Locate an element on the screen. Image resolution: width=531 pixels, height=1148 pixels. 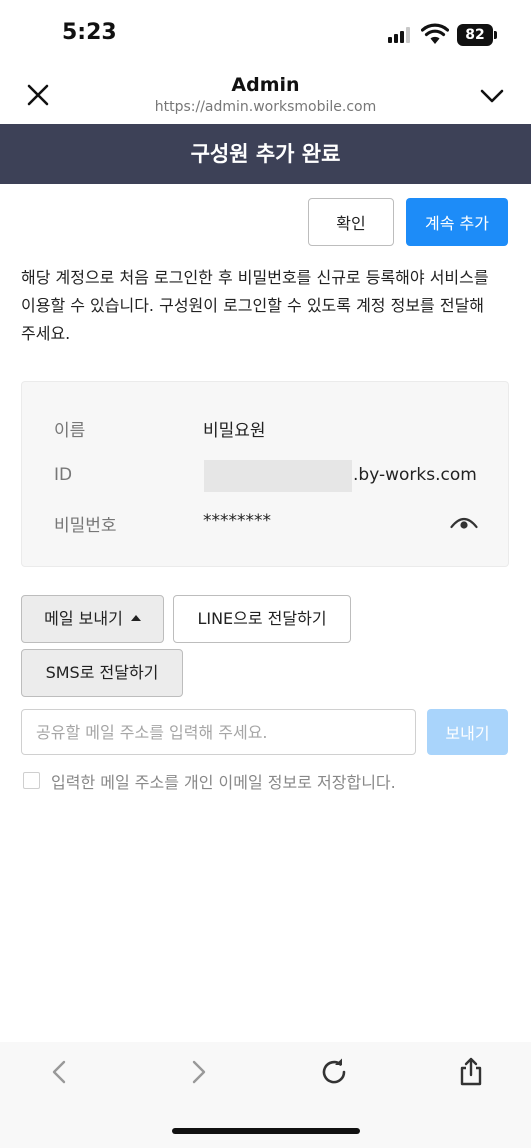
id-masked-value is located at coordinates (278, 476).